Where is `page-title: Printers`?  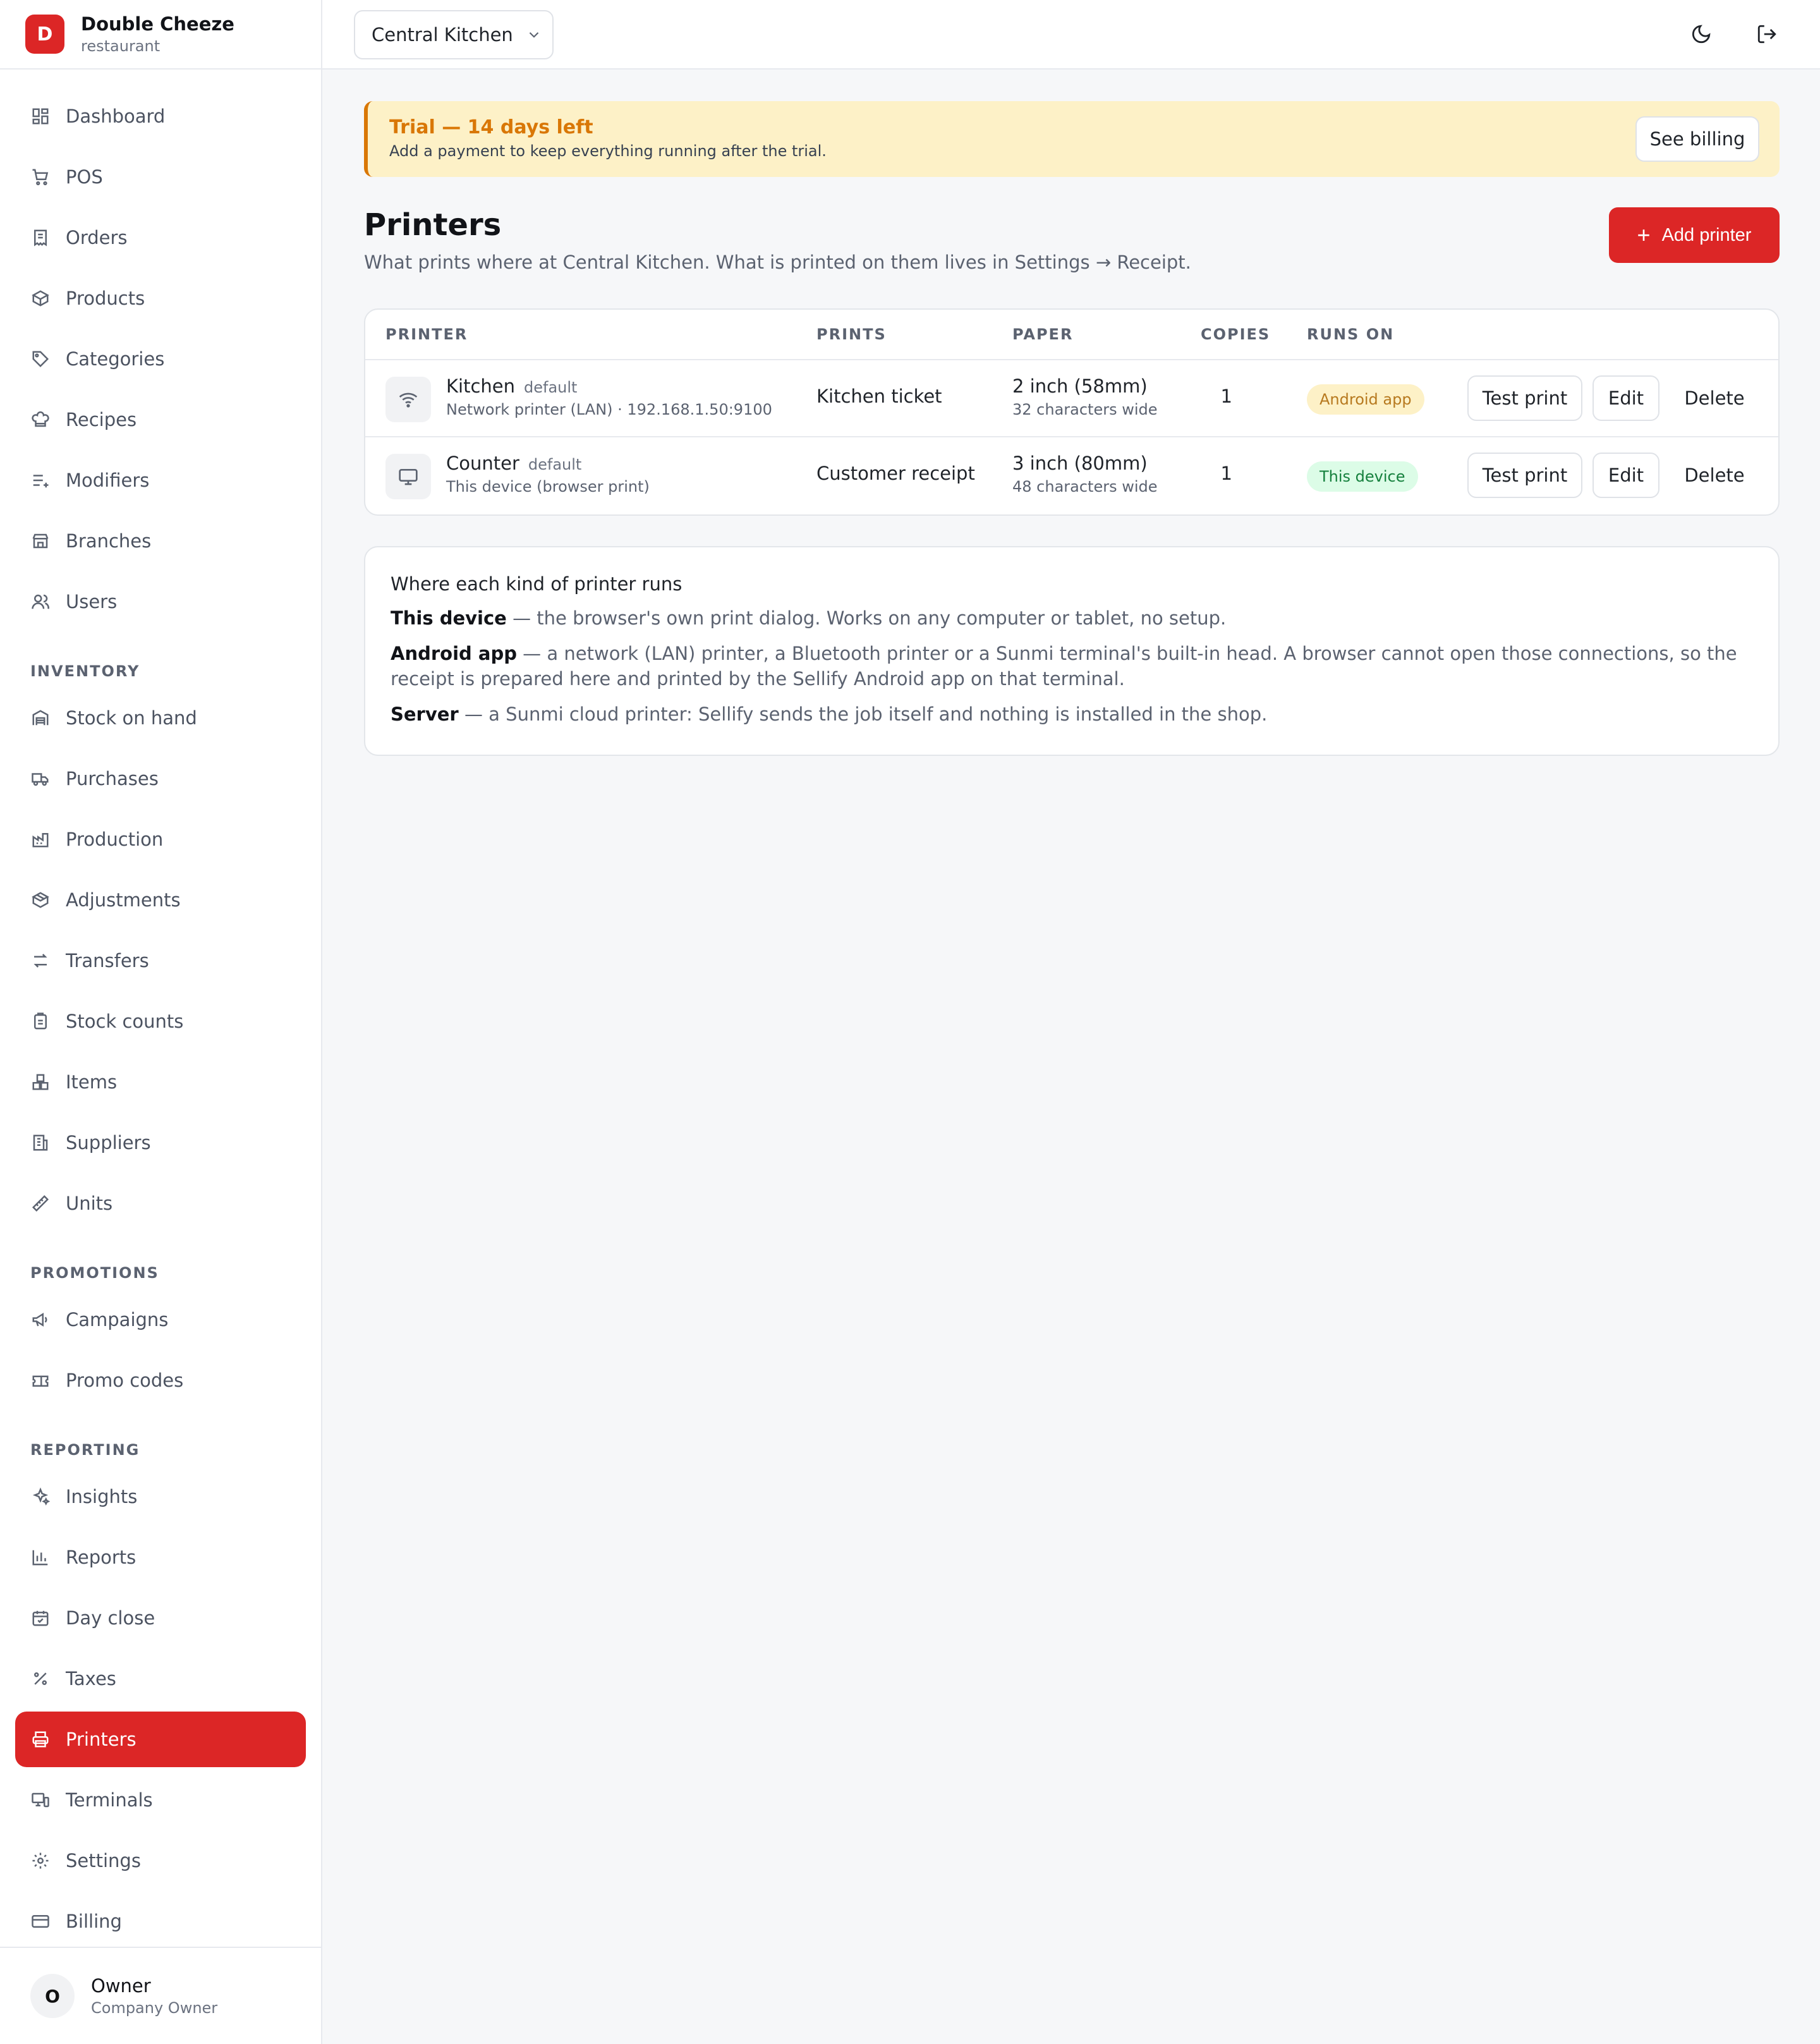 page-title: Printers is located at coordinates (433, 225).